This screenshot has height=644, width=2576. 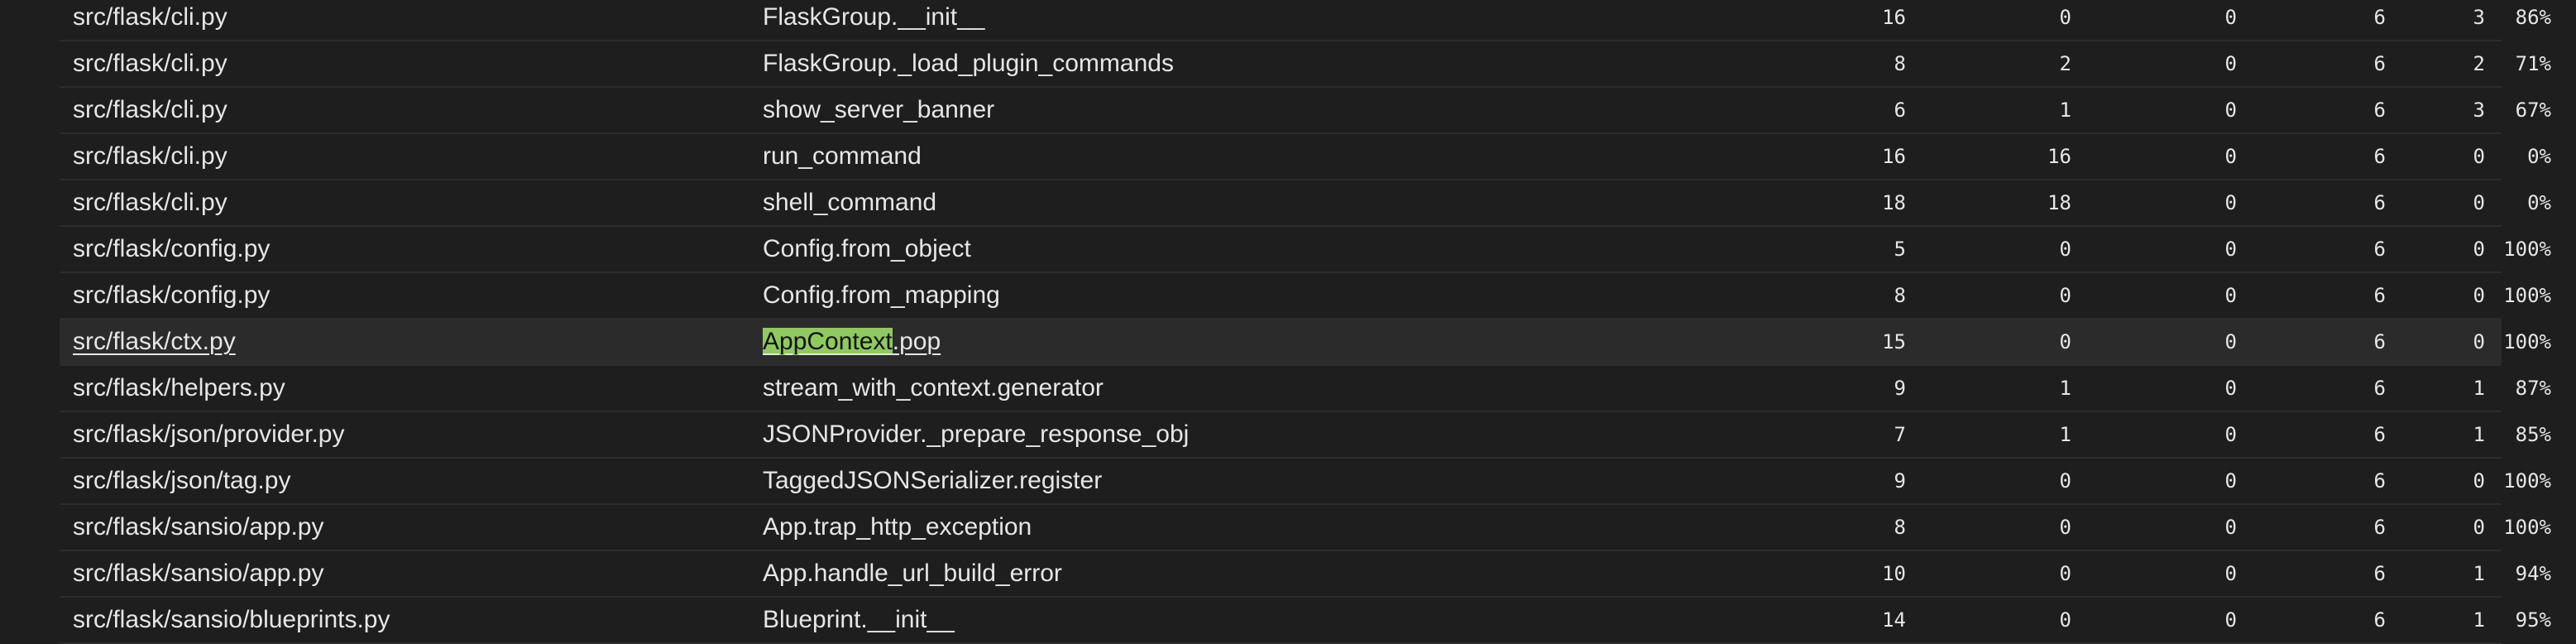 I want to click on file-link: src/flask/ctx.py, so click(x=155, y=342).